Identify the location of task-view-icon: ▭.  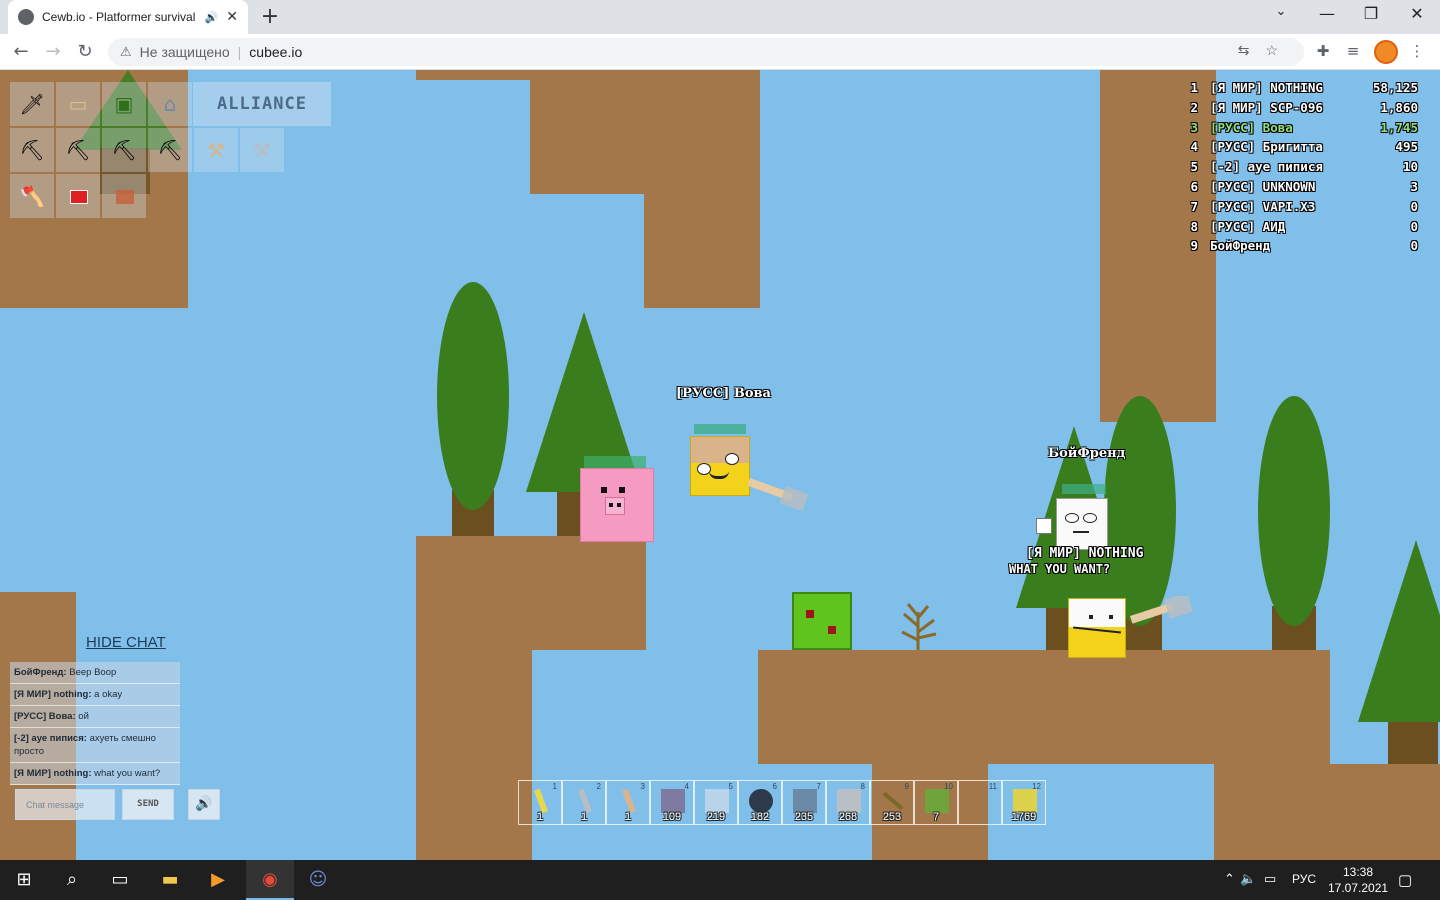
(120, 880).